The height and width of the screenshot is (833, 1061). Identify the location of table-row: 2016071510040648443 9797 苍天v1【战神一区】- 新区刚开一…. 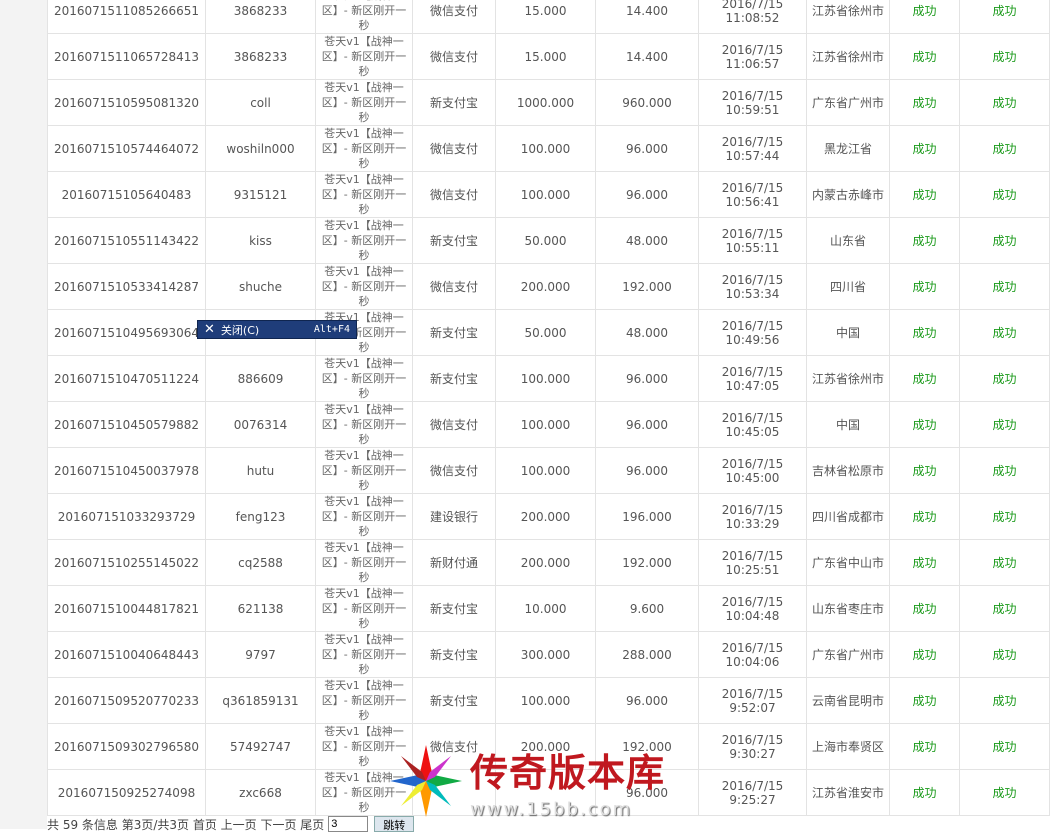
(548, 654).